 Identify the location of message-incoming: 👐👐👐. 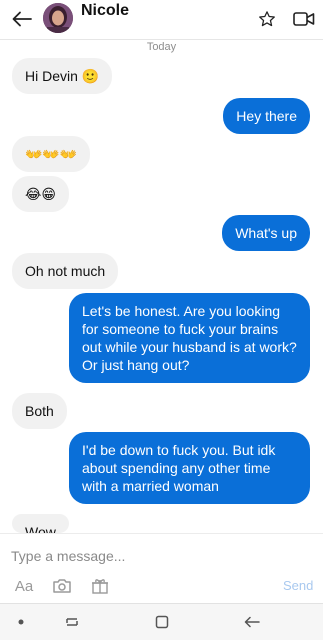
(51, 154).